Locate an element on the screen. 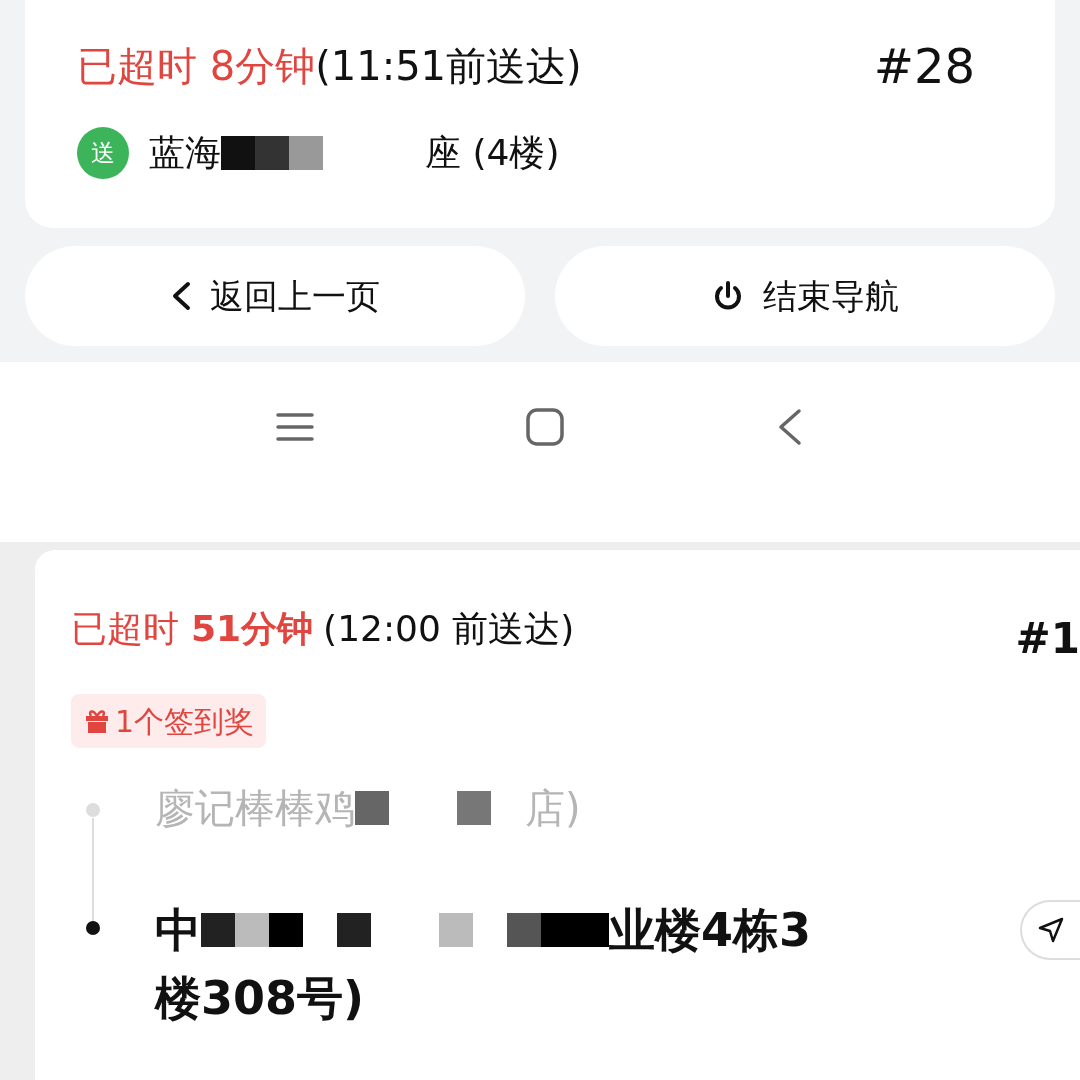  deadline-text: (12:00 前送达) is located at coordinates (449, 629).